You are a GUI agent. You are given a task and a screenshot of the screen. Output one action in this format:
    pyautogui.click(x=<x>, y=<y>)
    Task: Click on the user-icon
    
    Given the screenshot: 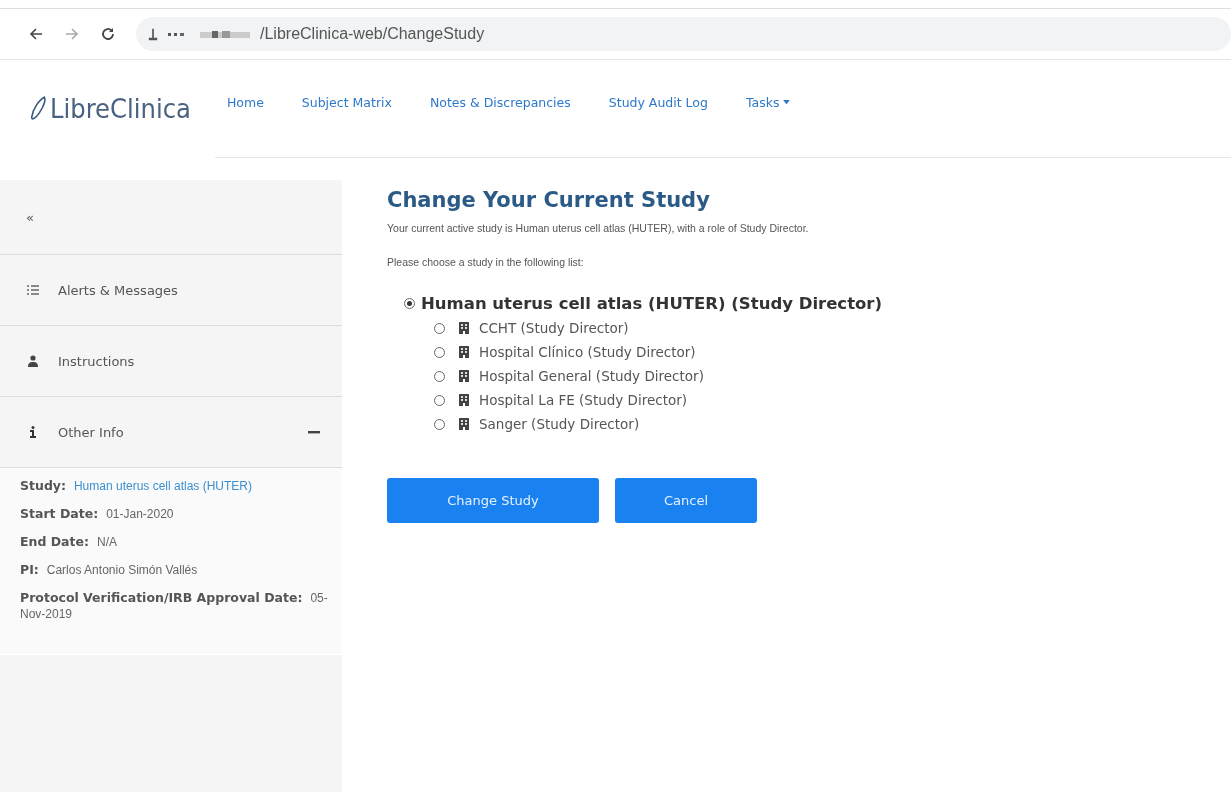 What is the action you would take?
    pyautogui.click(x=33, y=361)
    